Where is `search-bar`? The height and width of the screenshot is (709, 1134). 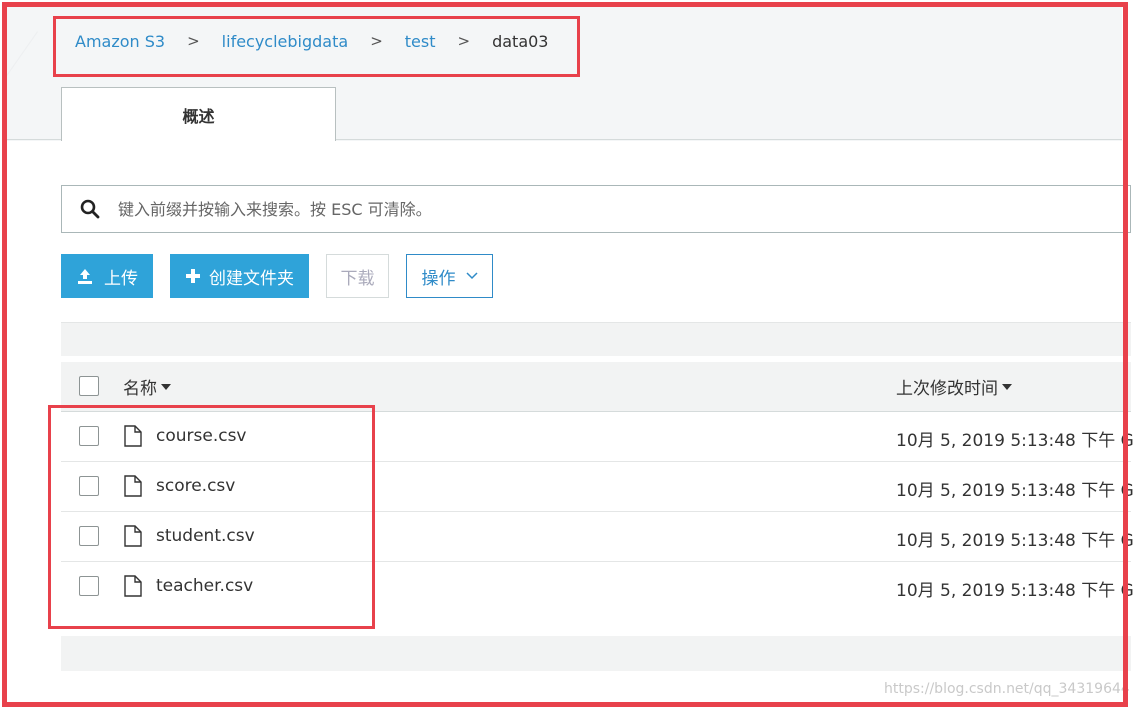 search-bar is located at coordinates (596, 209).